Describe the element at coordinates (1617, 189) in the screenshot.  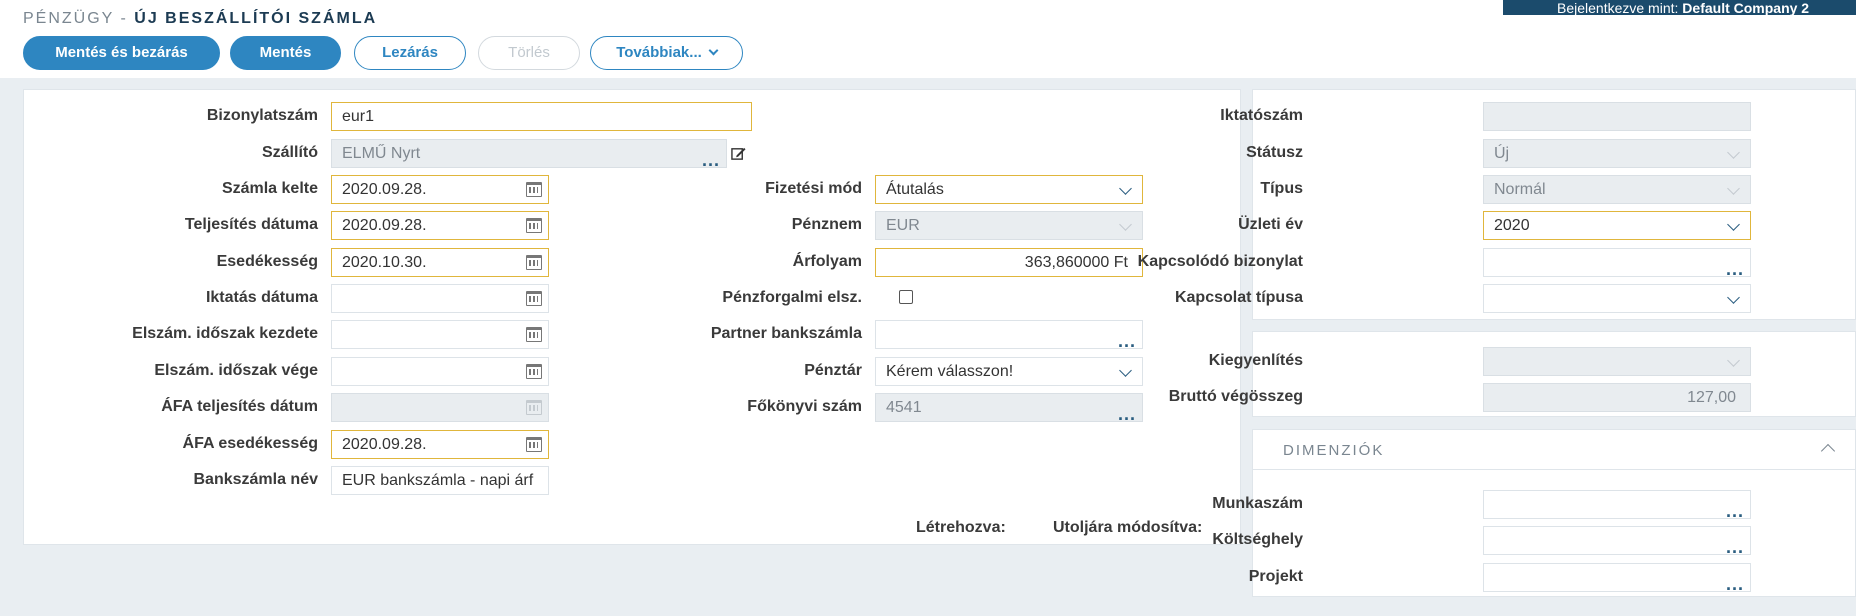
I see `type-select: Normál` at that location.